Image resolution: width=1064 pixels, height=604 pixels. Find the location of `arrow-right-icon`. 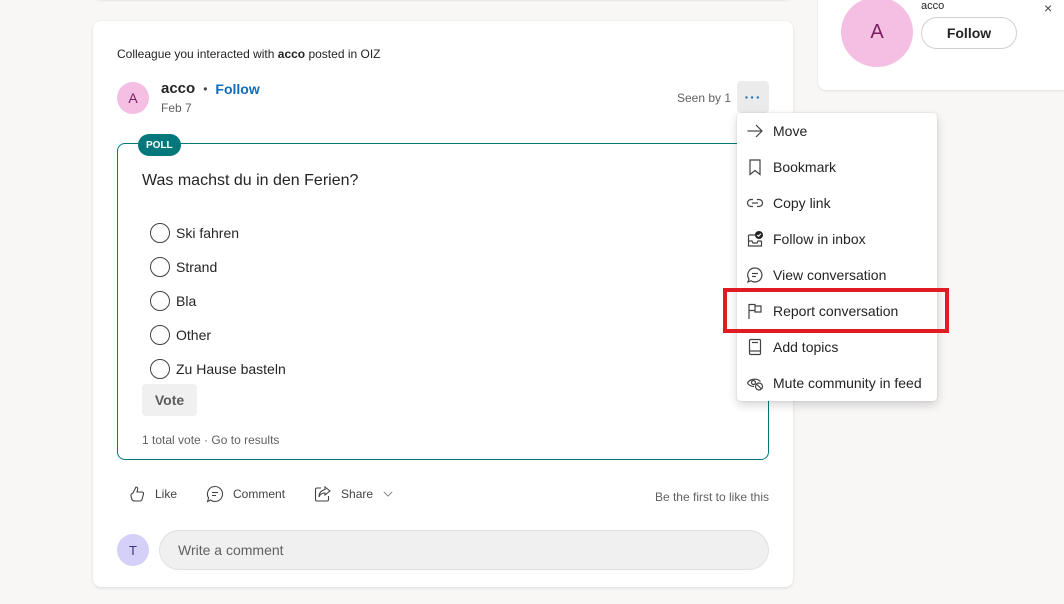

arrow-right-icon is located at coordinates (755, 131).